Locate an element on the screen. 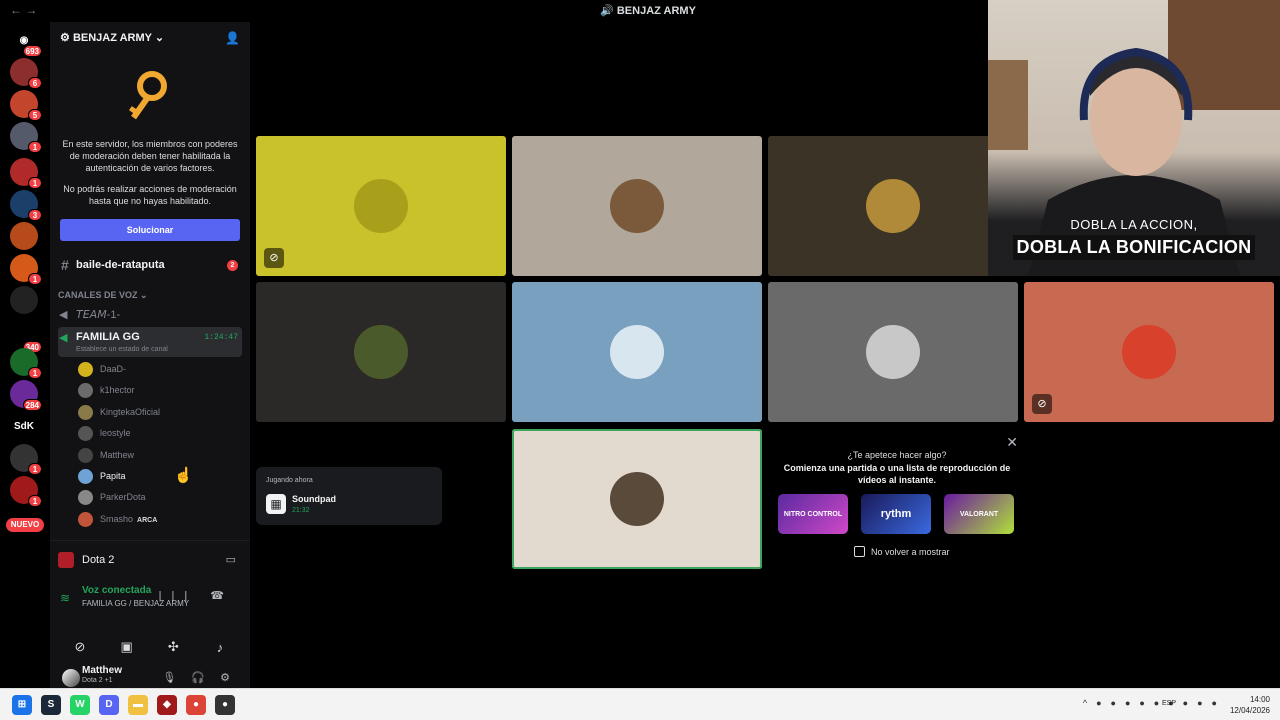 Image resolution: width=1280 pixels, height=720 pixels. voice-member: KingtekaOficial is located at coordinates (160, 412).